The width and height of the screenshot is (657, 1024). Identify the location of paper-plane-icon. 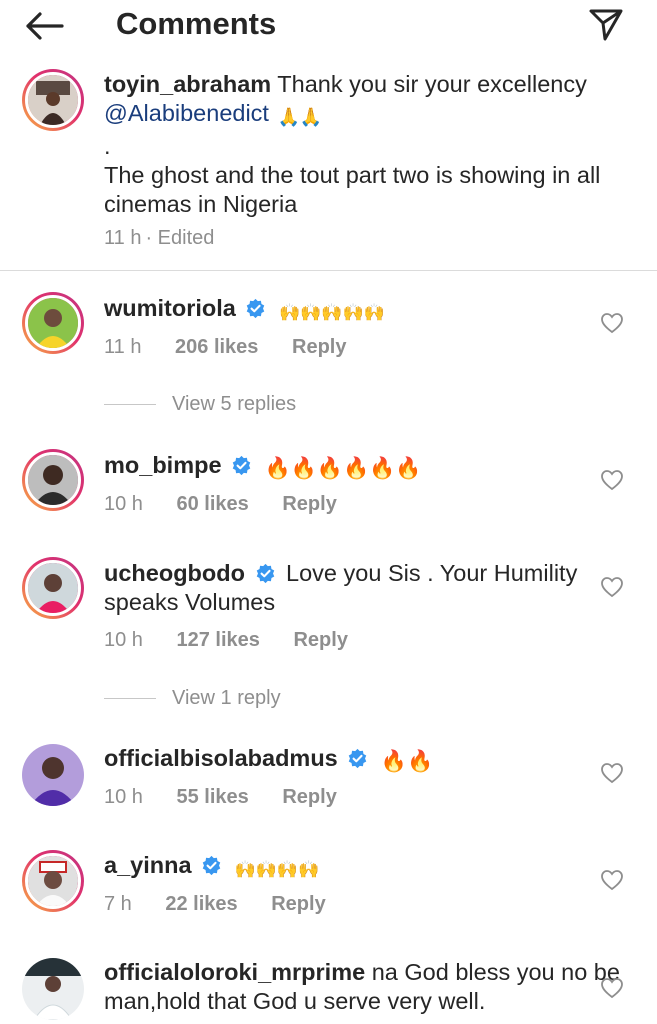
(606, 25).